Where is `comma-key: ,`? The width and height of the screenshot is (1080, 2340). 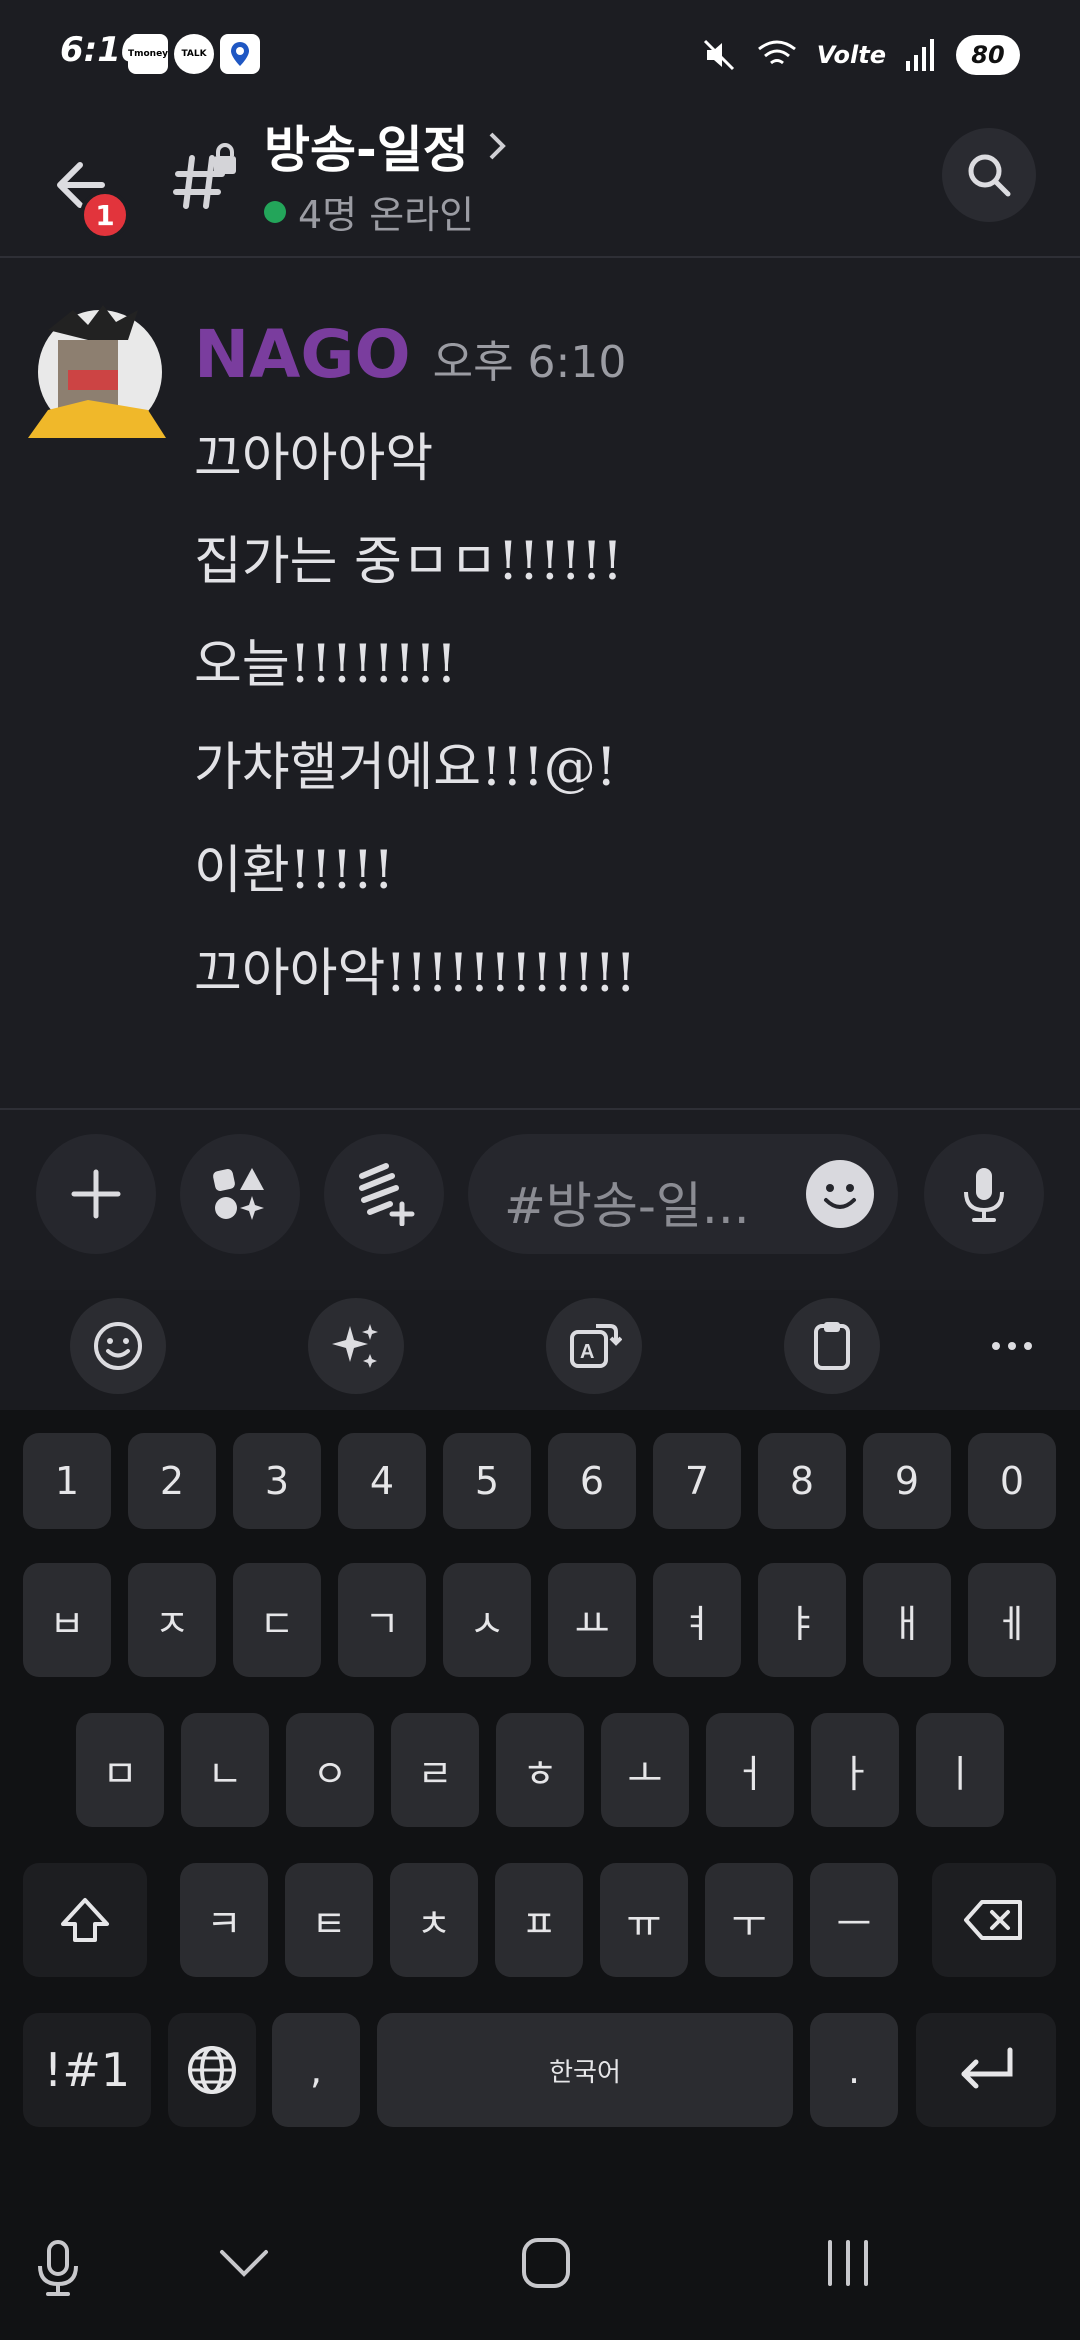
comma-key: , is located at coordinates (316, 2070).